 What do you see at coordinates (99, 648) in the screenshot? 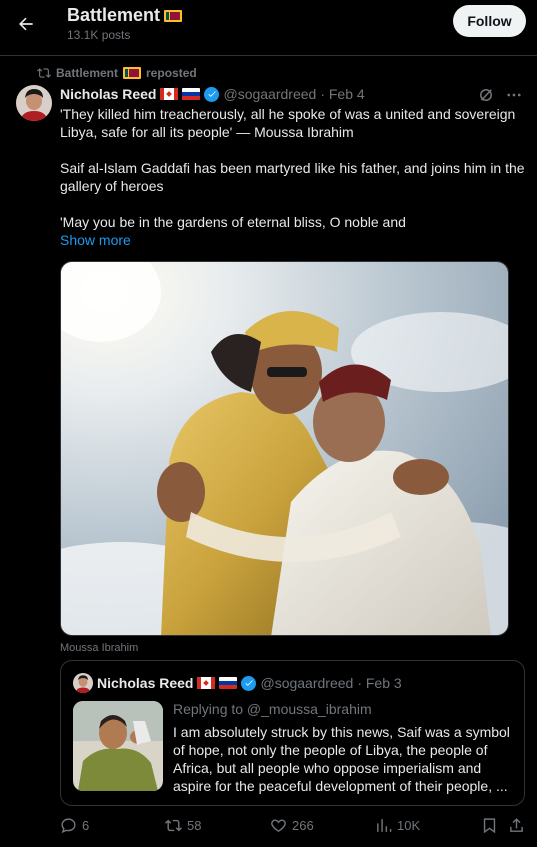
I see `media-caption: Moussa Ibrahim` at bounding box center [99, 648].